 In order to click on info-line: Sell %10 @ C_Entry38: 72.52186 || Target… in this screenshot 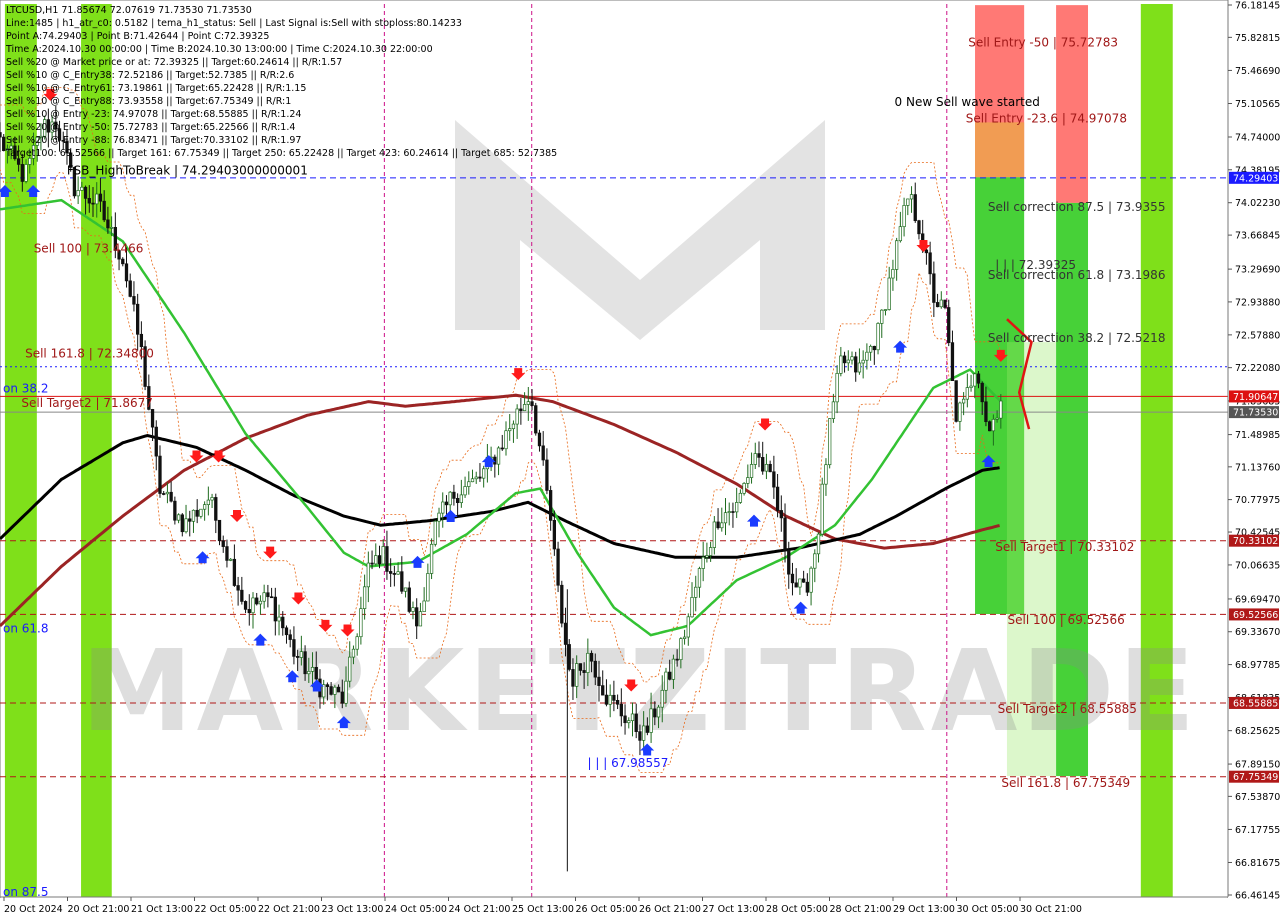, I will do `click(150, 75)`.